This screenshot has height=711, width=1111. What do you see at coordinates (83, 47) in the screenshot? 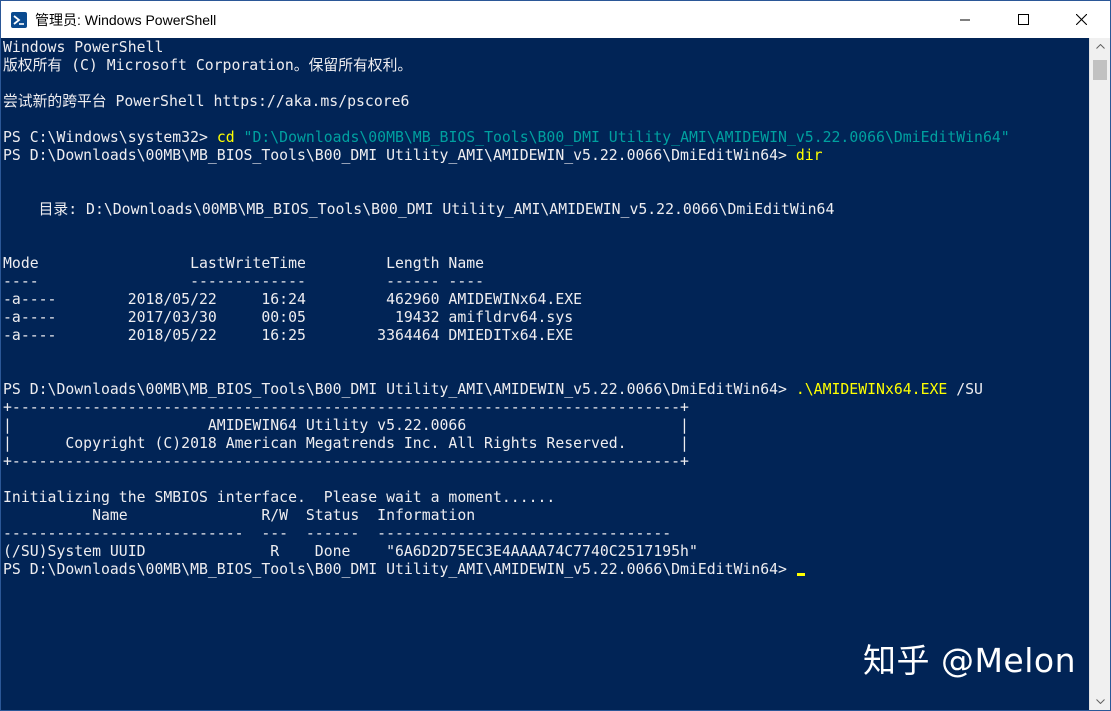
I see `output-text: Windows PowerShell` at bounding box center [83, 47].